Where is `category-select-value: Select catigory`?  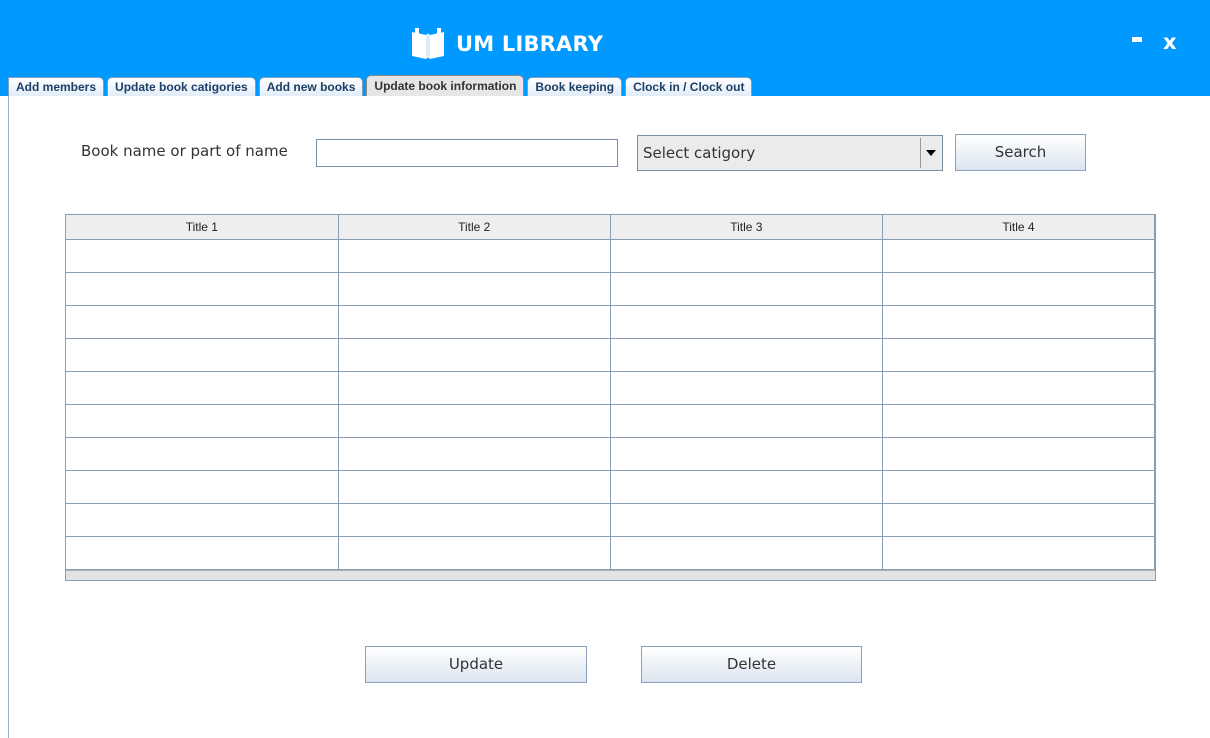
category-select-value: Select catigory is located at coordinates (699, 153).